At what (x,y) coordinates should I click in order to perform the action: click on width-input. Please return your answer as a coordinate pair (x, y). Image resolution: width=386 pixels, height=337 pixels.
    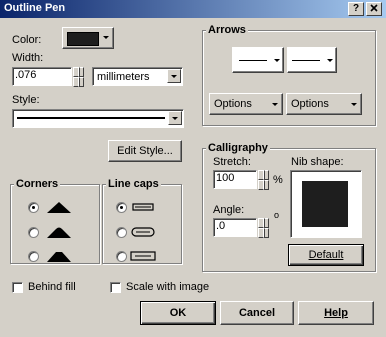
    Looking at the image, I should click on (42, 76).